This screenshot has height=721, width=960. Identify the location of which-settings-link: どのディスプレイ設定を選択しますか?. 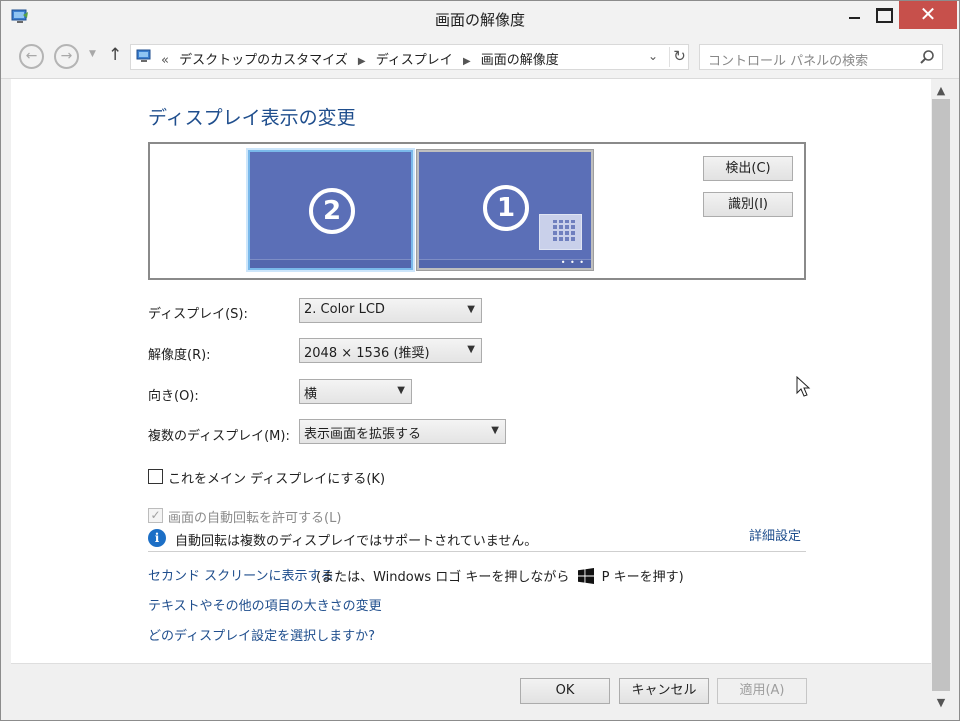
(261, 634).